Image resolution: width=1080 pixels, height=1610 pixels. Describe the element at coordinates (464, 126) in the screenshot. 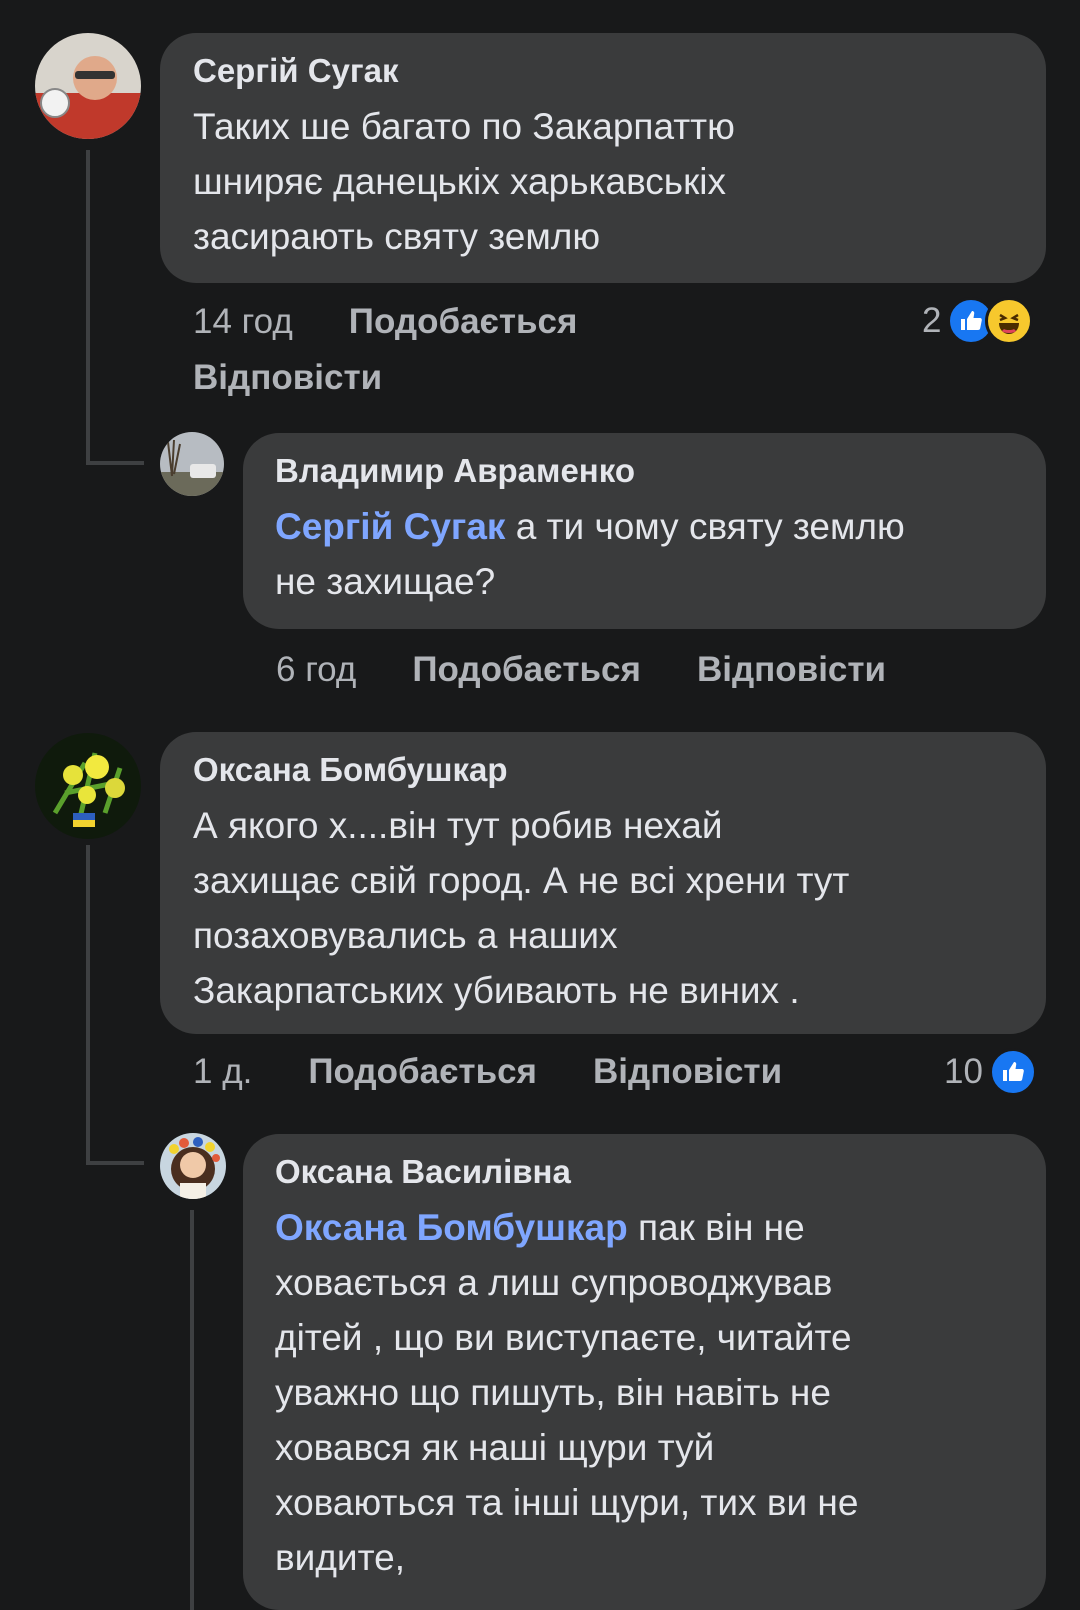

I see `comment-text-line: Таких ше багато по Закарпаттю` at that location.